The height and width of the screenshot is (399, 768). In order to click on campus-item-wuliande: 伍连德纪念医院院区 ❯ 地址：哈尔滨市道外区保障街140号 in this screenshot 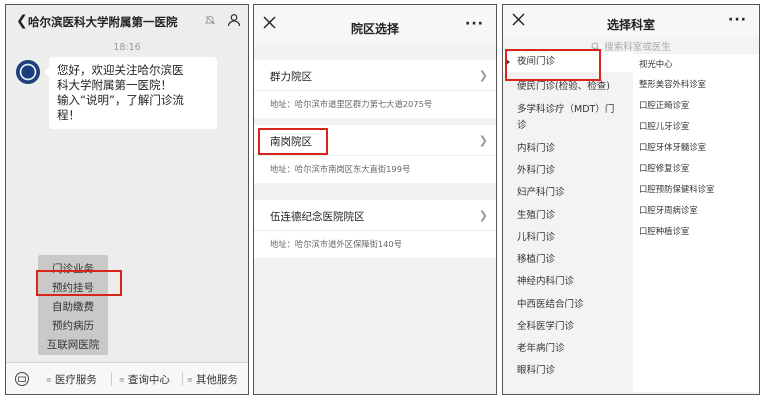, I will do `click(375, 229)`.